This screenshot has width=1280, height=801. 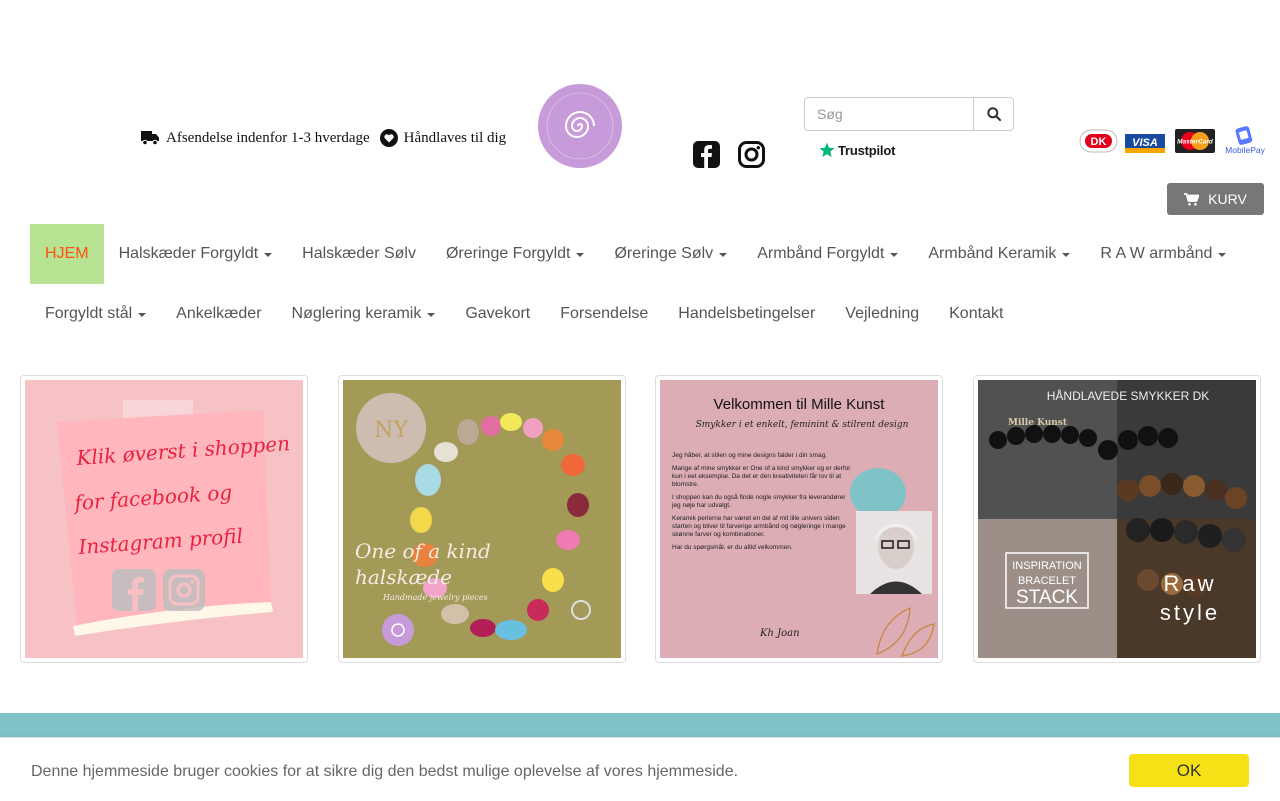 I want to click on nav-item-raw-armband: R A W armbånd, so click(x=1163, y=254).